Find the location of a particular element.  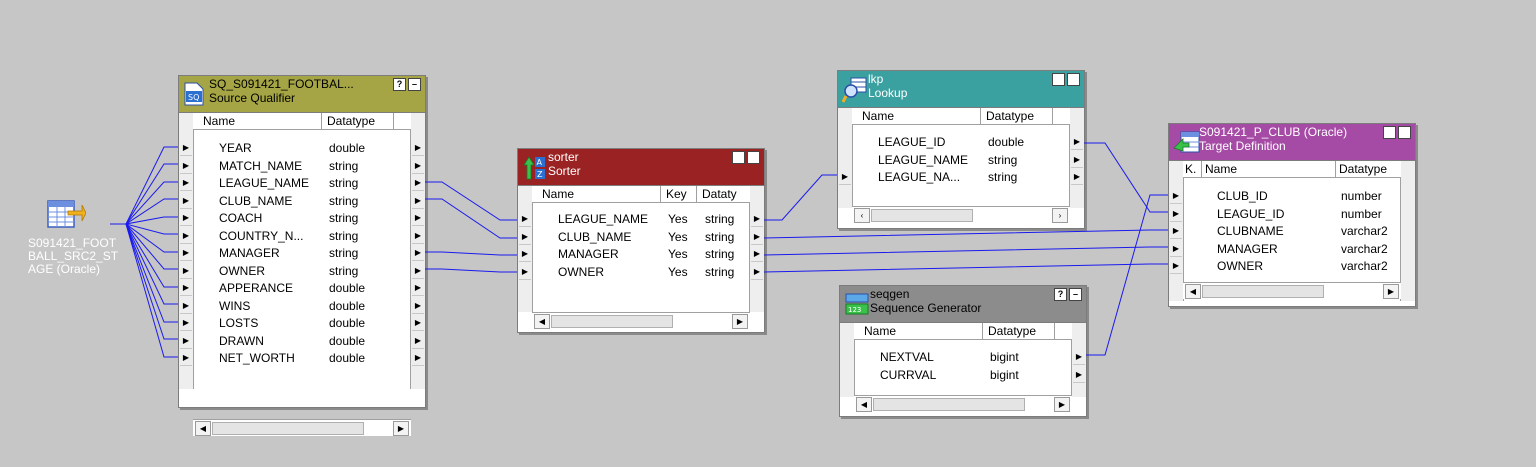

sq-port-row: ▶ ▶ COACH string is located at coordinates (302, 218).